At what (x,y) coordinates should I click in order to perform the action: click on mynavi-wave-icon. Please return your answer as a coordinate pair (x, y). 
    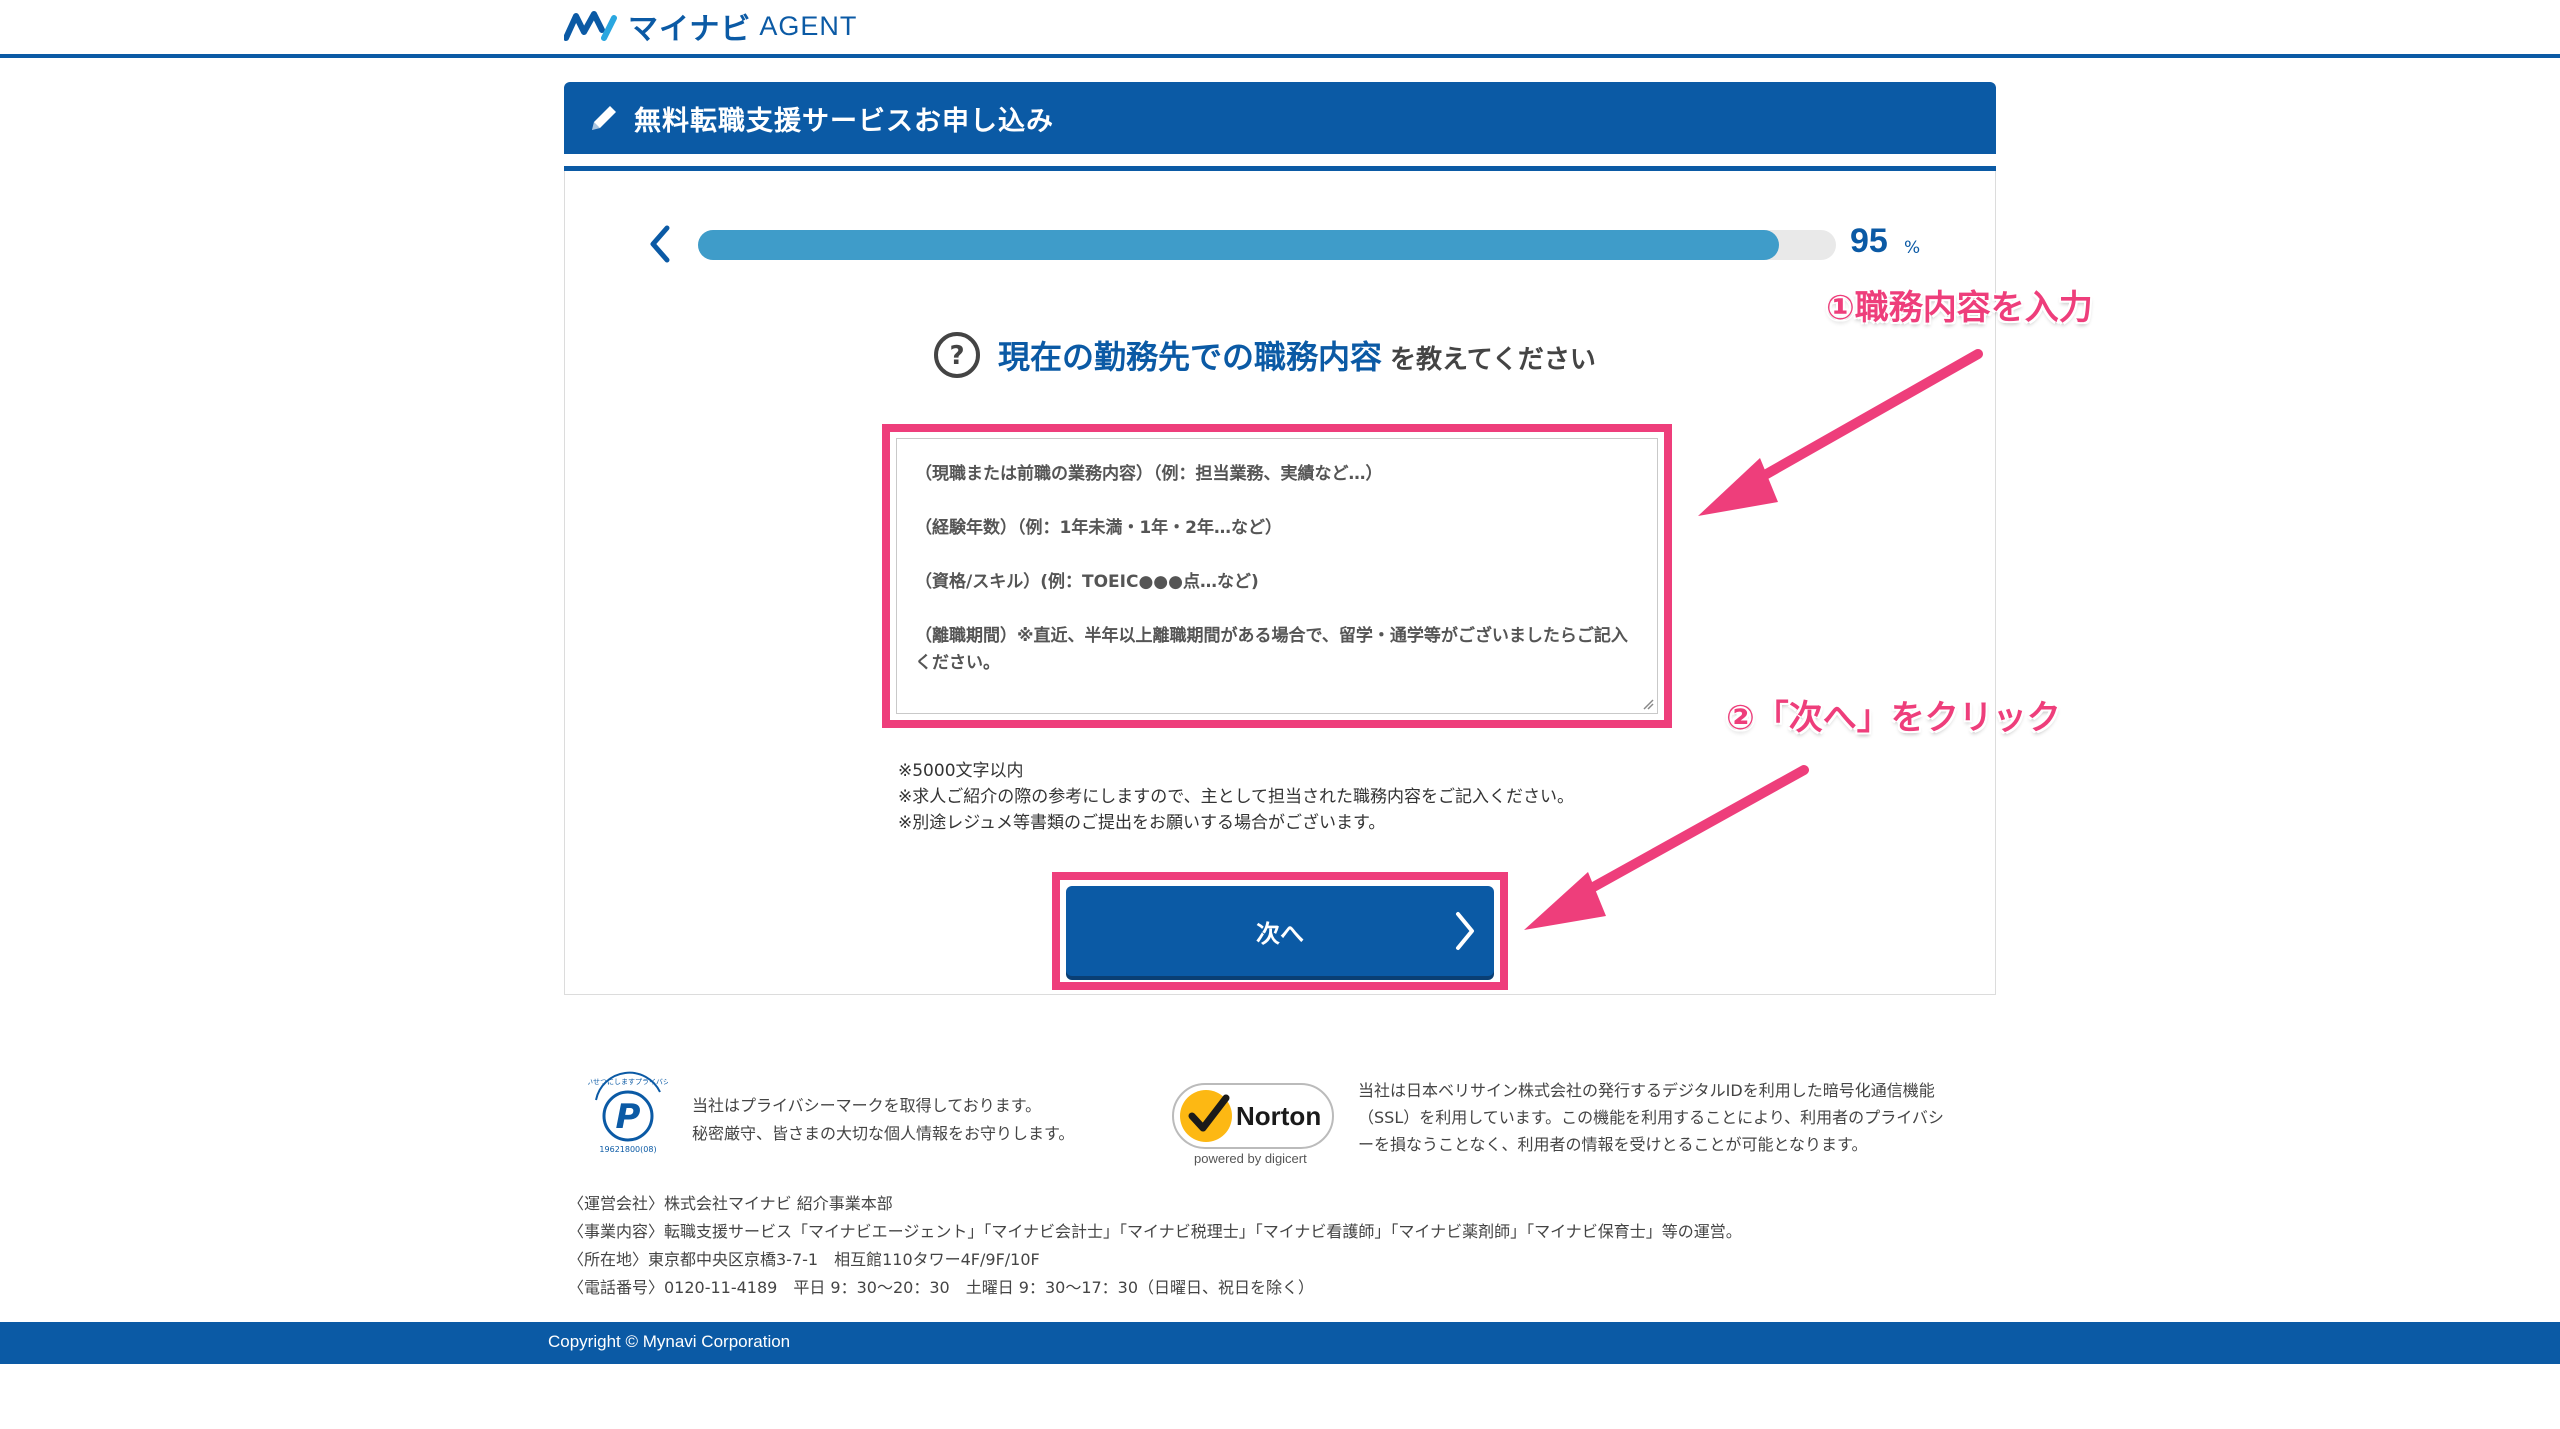
    Looking at the image, I should click on (590, 26).